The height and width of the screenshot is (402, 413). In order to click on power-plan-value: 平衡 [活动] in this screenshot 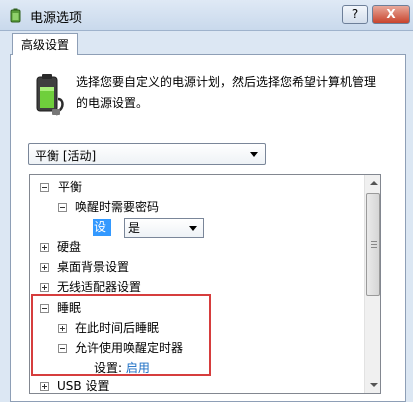, I will do `click(66, 156)`.